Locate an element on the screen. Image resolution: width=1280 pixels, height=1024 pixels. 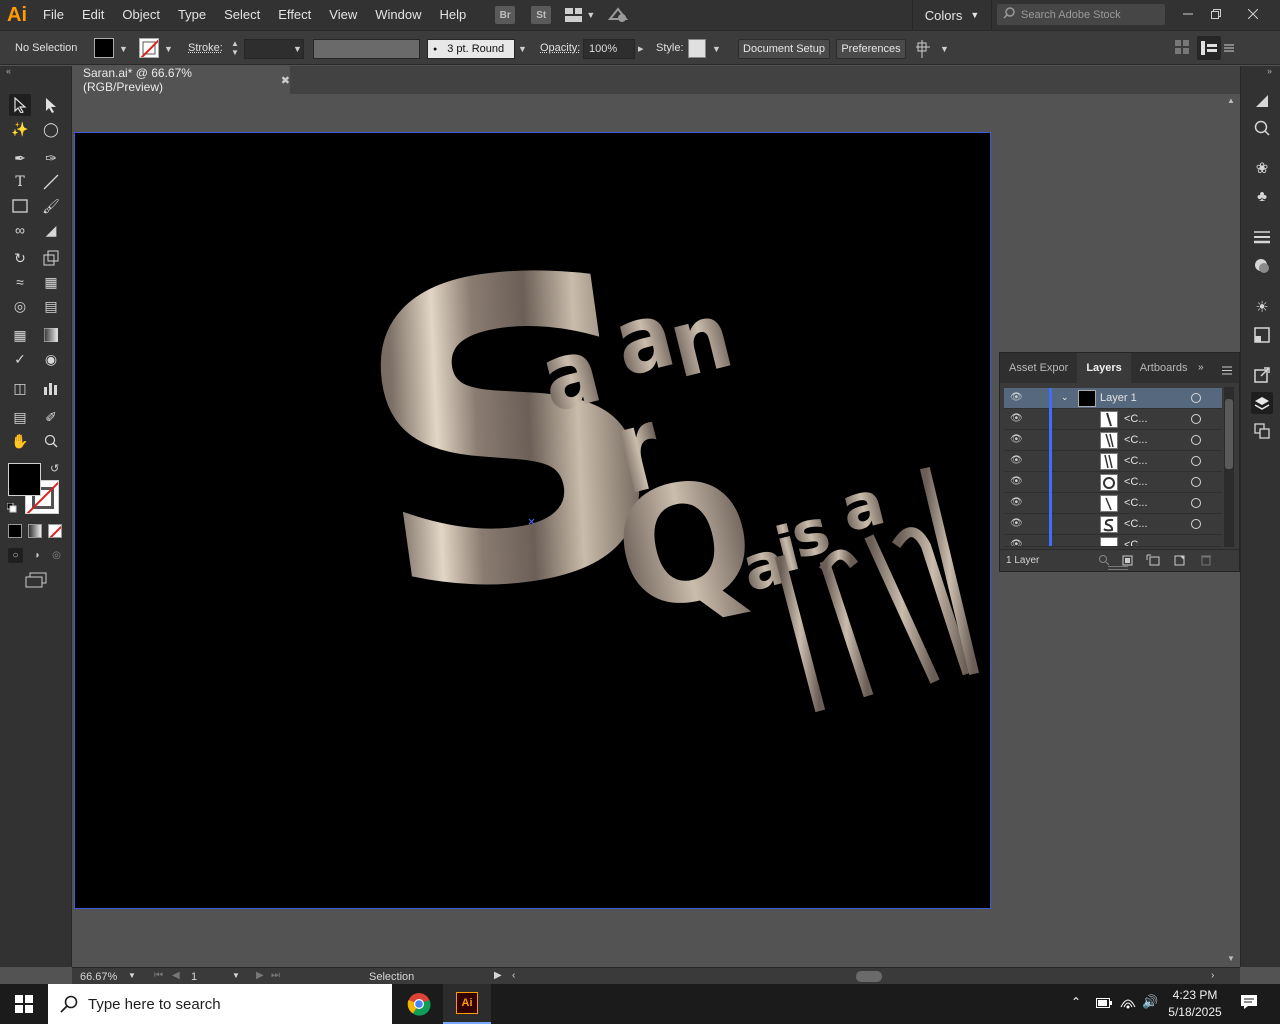
direct-selection-tool-icon is located at coordinates (51, 105).